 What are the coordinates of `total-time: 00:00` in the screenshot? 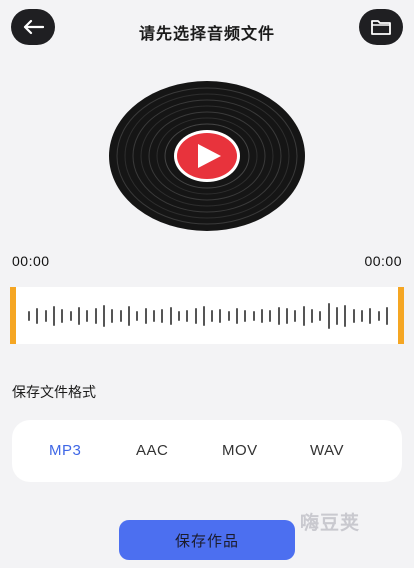 It's located at (383, 261).